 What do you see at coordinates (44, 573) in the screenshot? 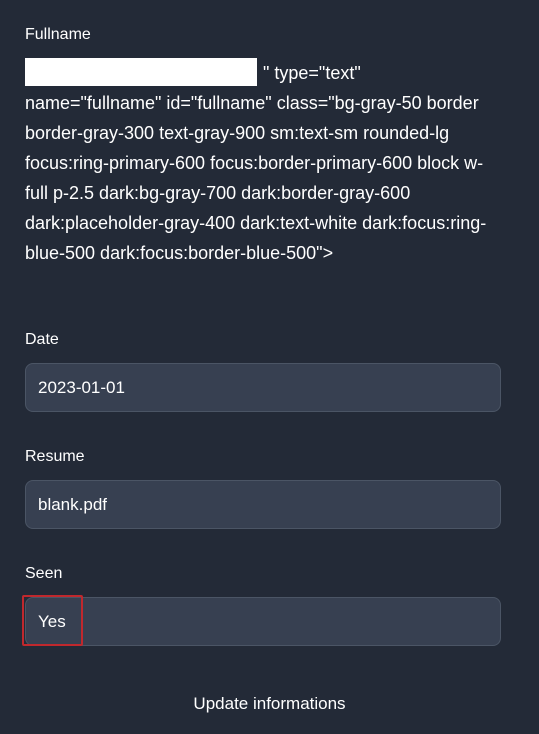
I see `seen-label: Seen` at bounding box center [44, 573].